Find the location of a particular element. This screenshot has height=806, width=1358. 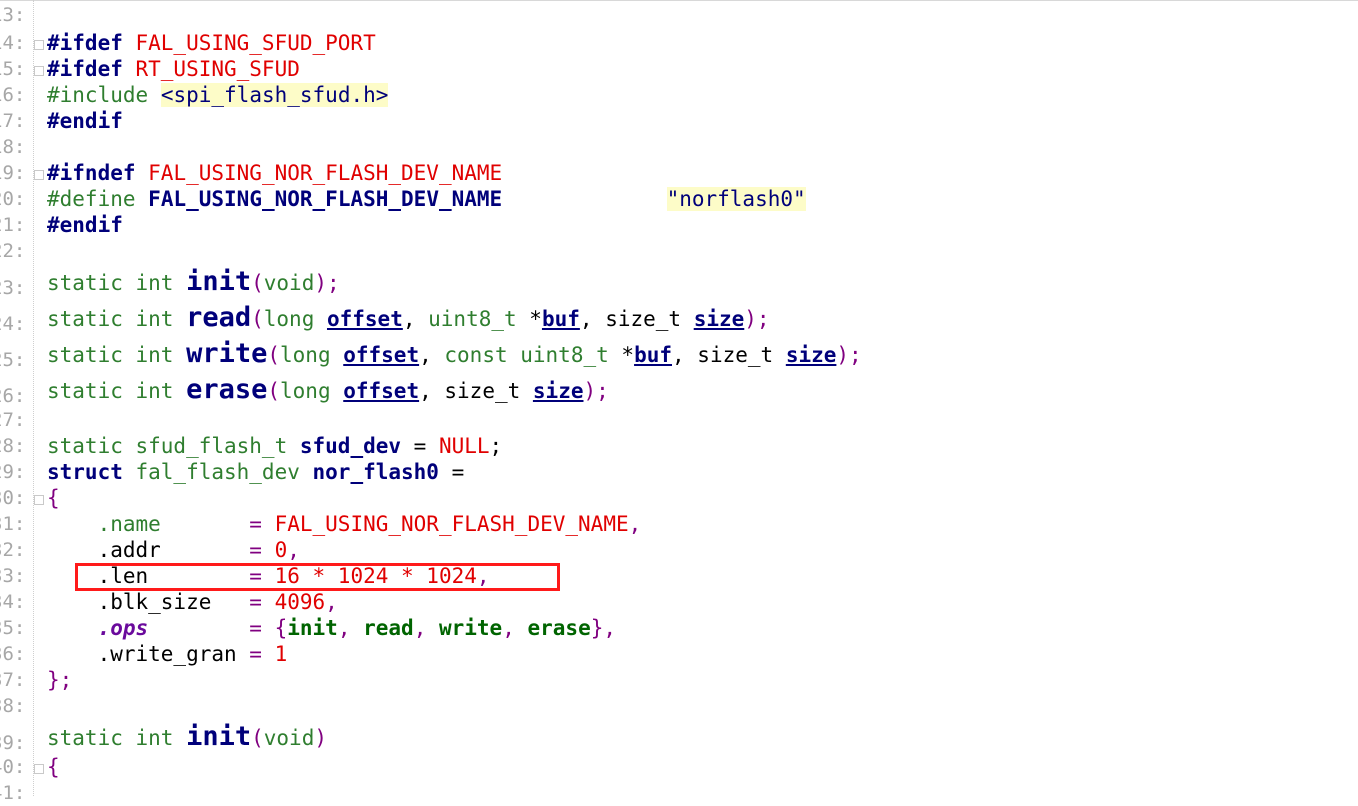

member-name: .write_gran is located at coordinates (167, 654).